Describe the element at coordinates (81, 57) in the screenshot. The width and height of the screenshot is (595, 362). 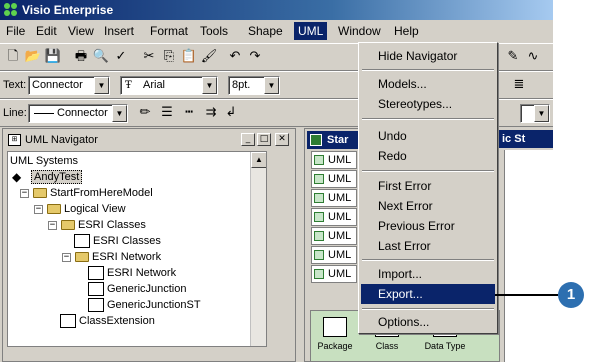
I see `print-icon: 🖶` at that location.